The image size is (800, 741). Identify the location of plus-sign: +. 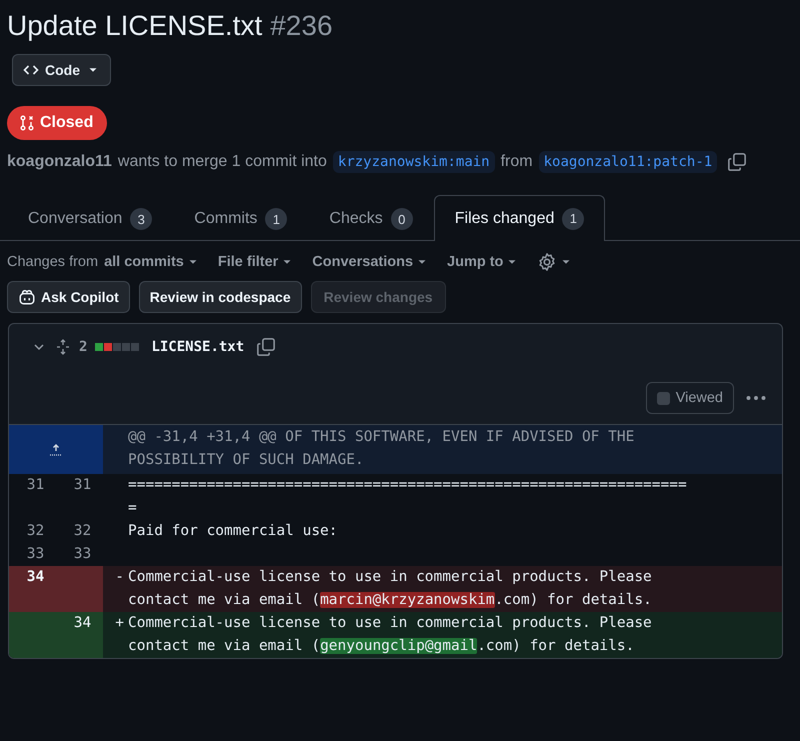
(119, 623).